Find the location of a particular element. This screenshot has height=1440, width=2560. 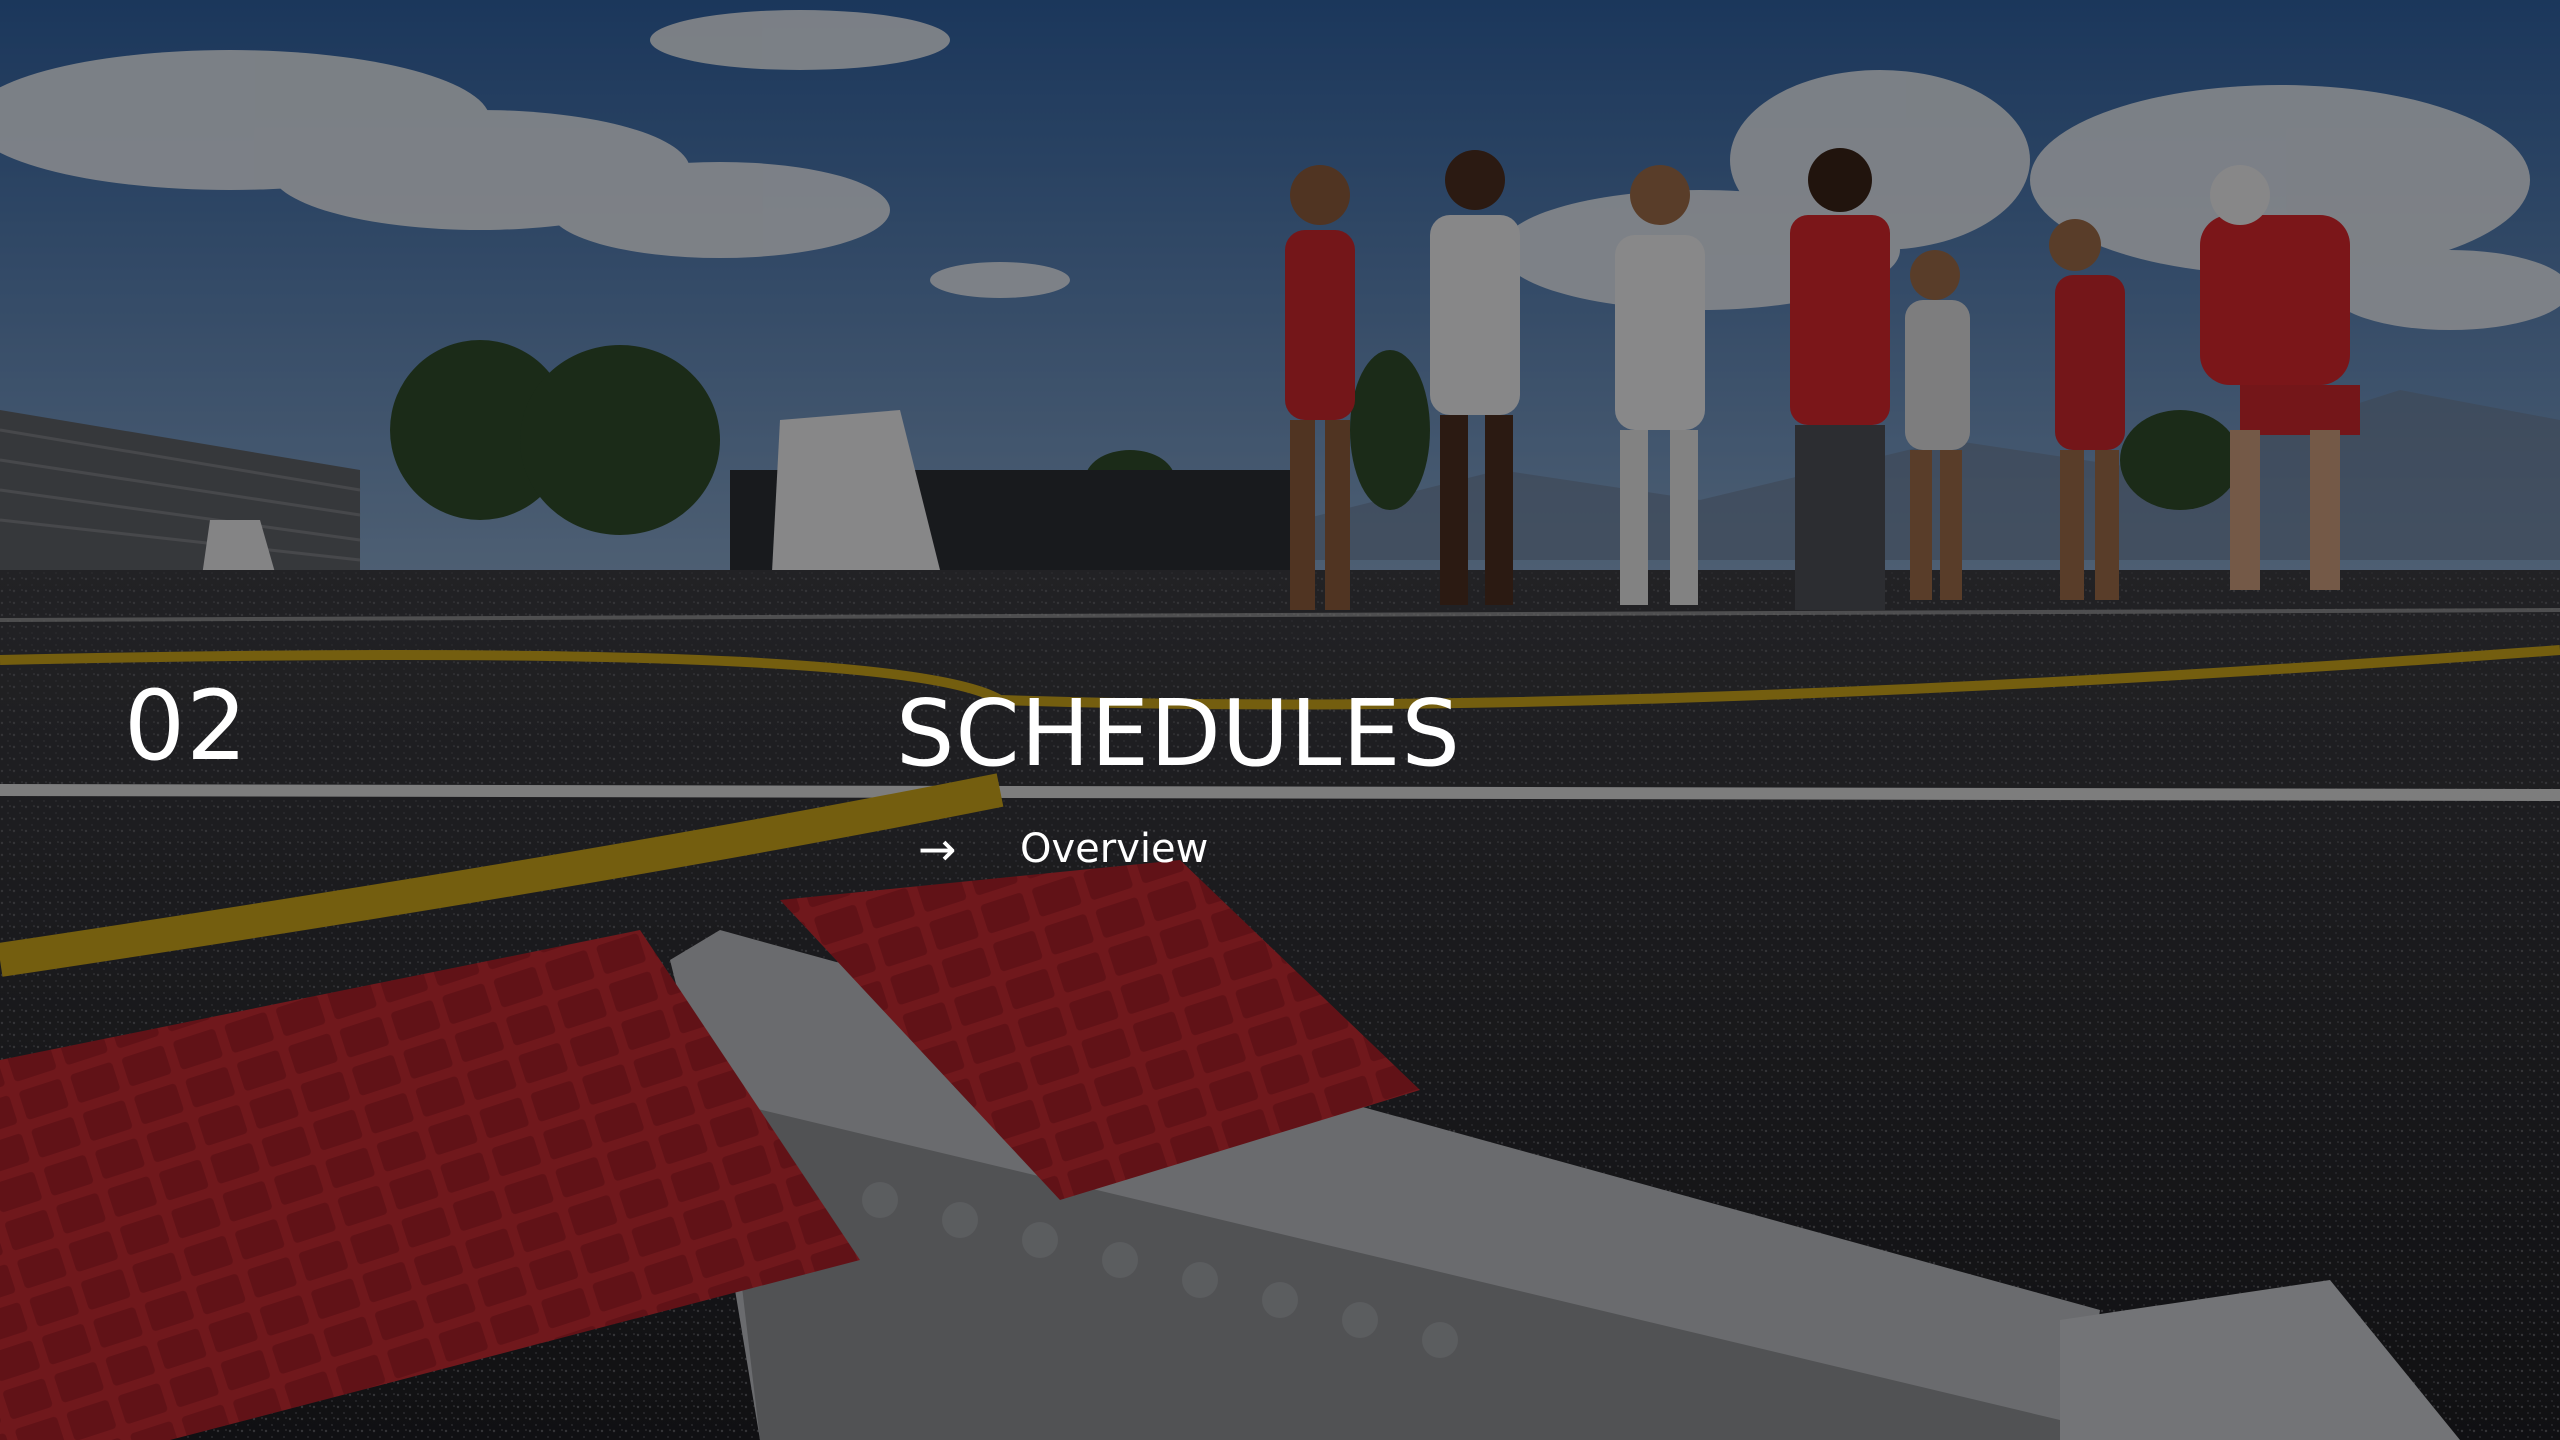

agenda-item-overview: → Overview is located at coordinates (1063, 849).